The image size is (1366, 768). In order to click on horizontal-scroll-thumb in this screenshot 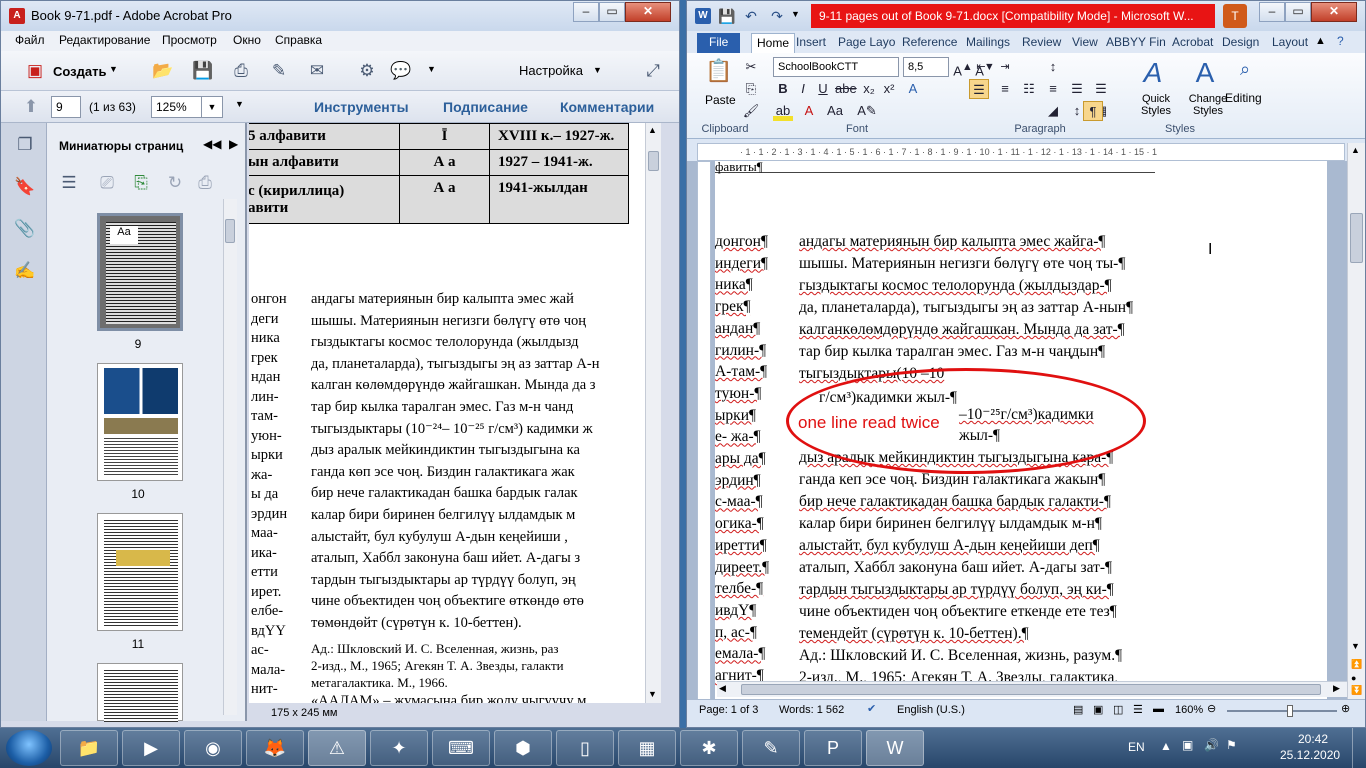, I will do `click(1031, 689)`.